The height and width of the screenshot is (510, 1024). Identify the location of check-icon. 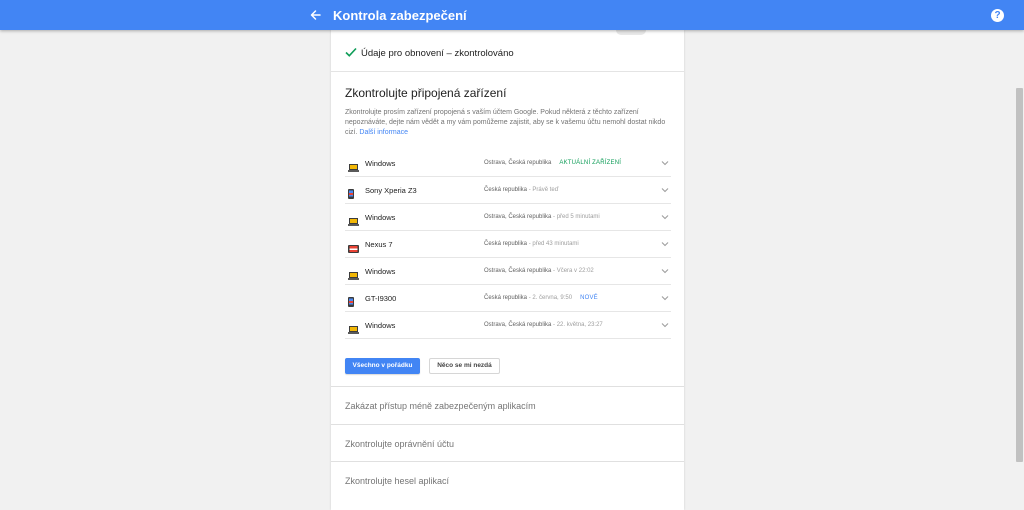
(351, 52).